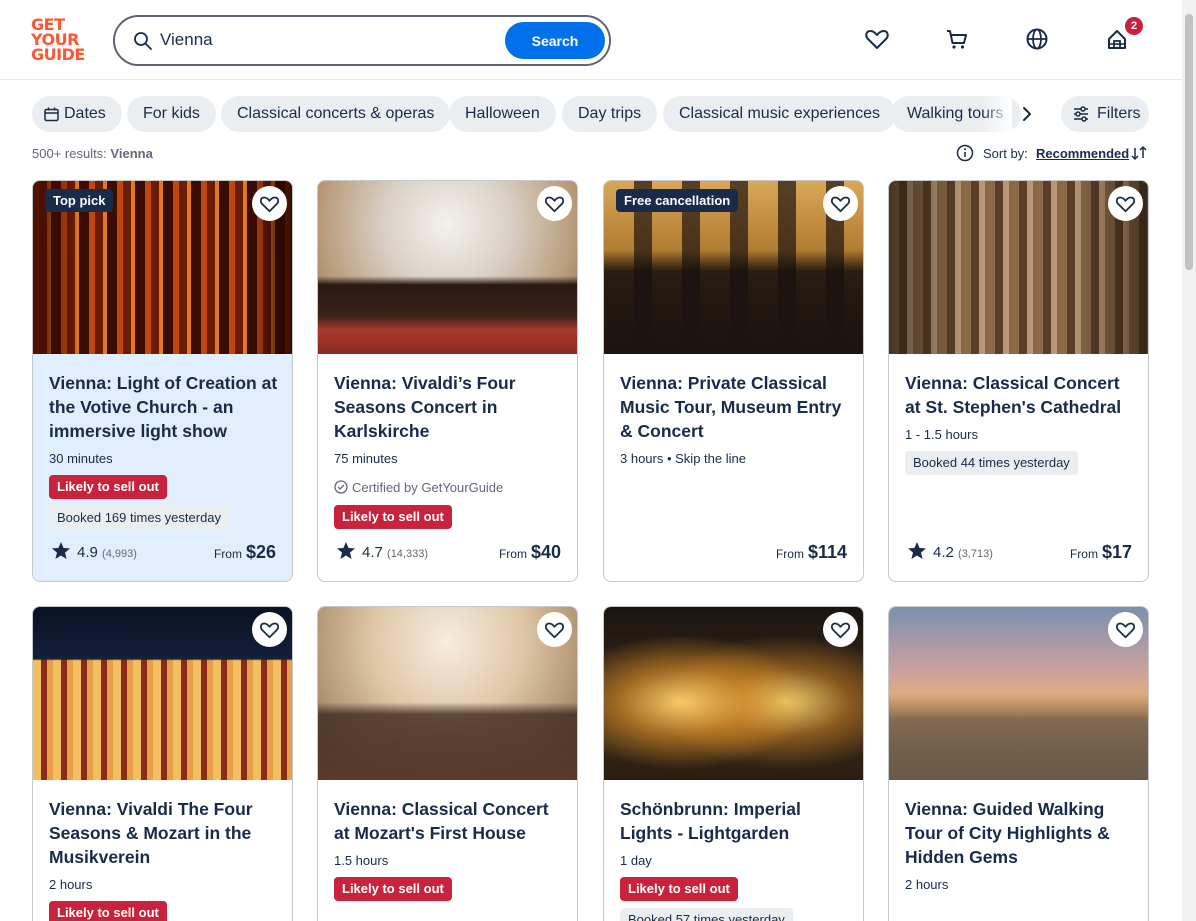 The height and width of the screenshot is (921, 1196). I want to click on free-cancellation-tag: Free cancellation, so click(677, 200).